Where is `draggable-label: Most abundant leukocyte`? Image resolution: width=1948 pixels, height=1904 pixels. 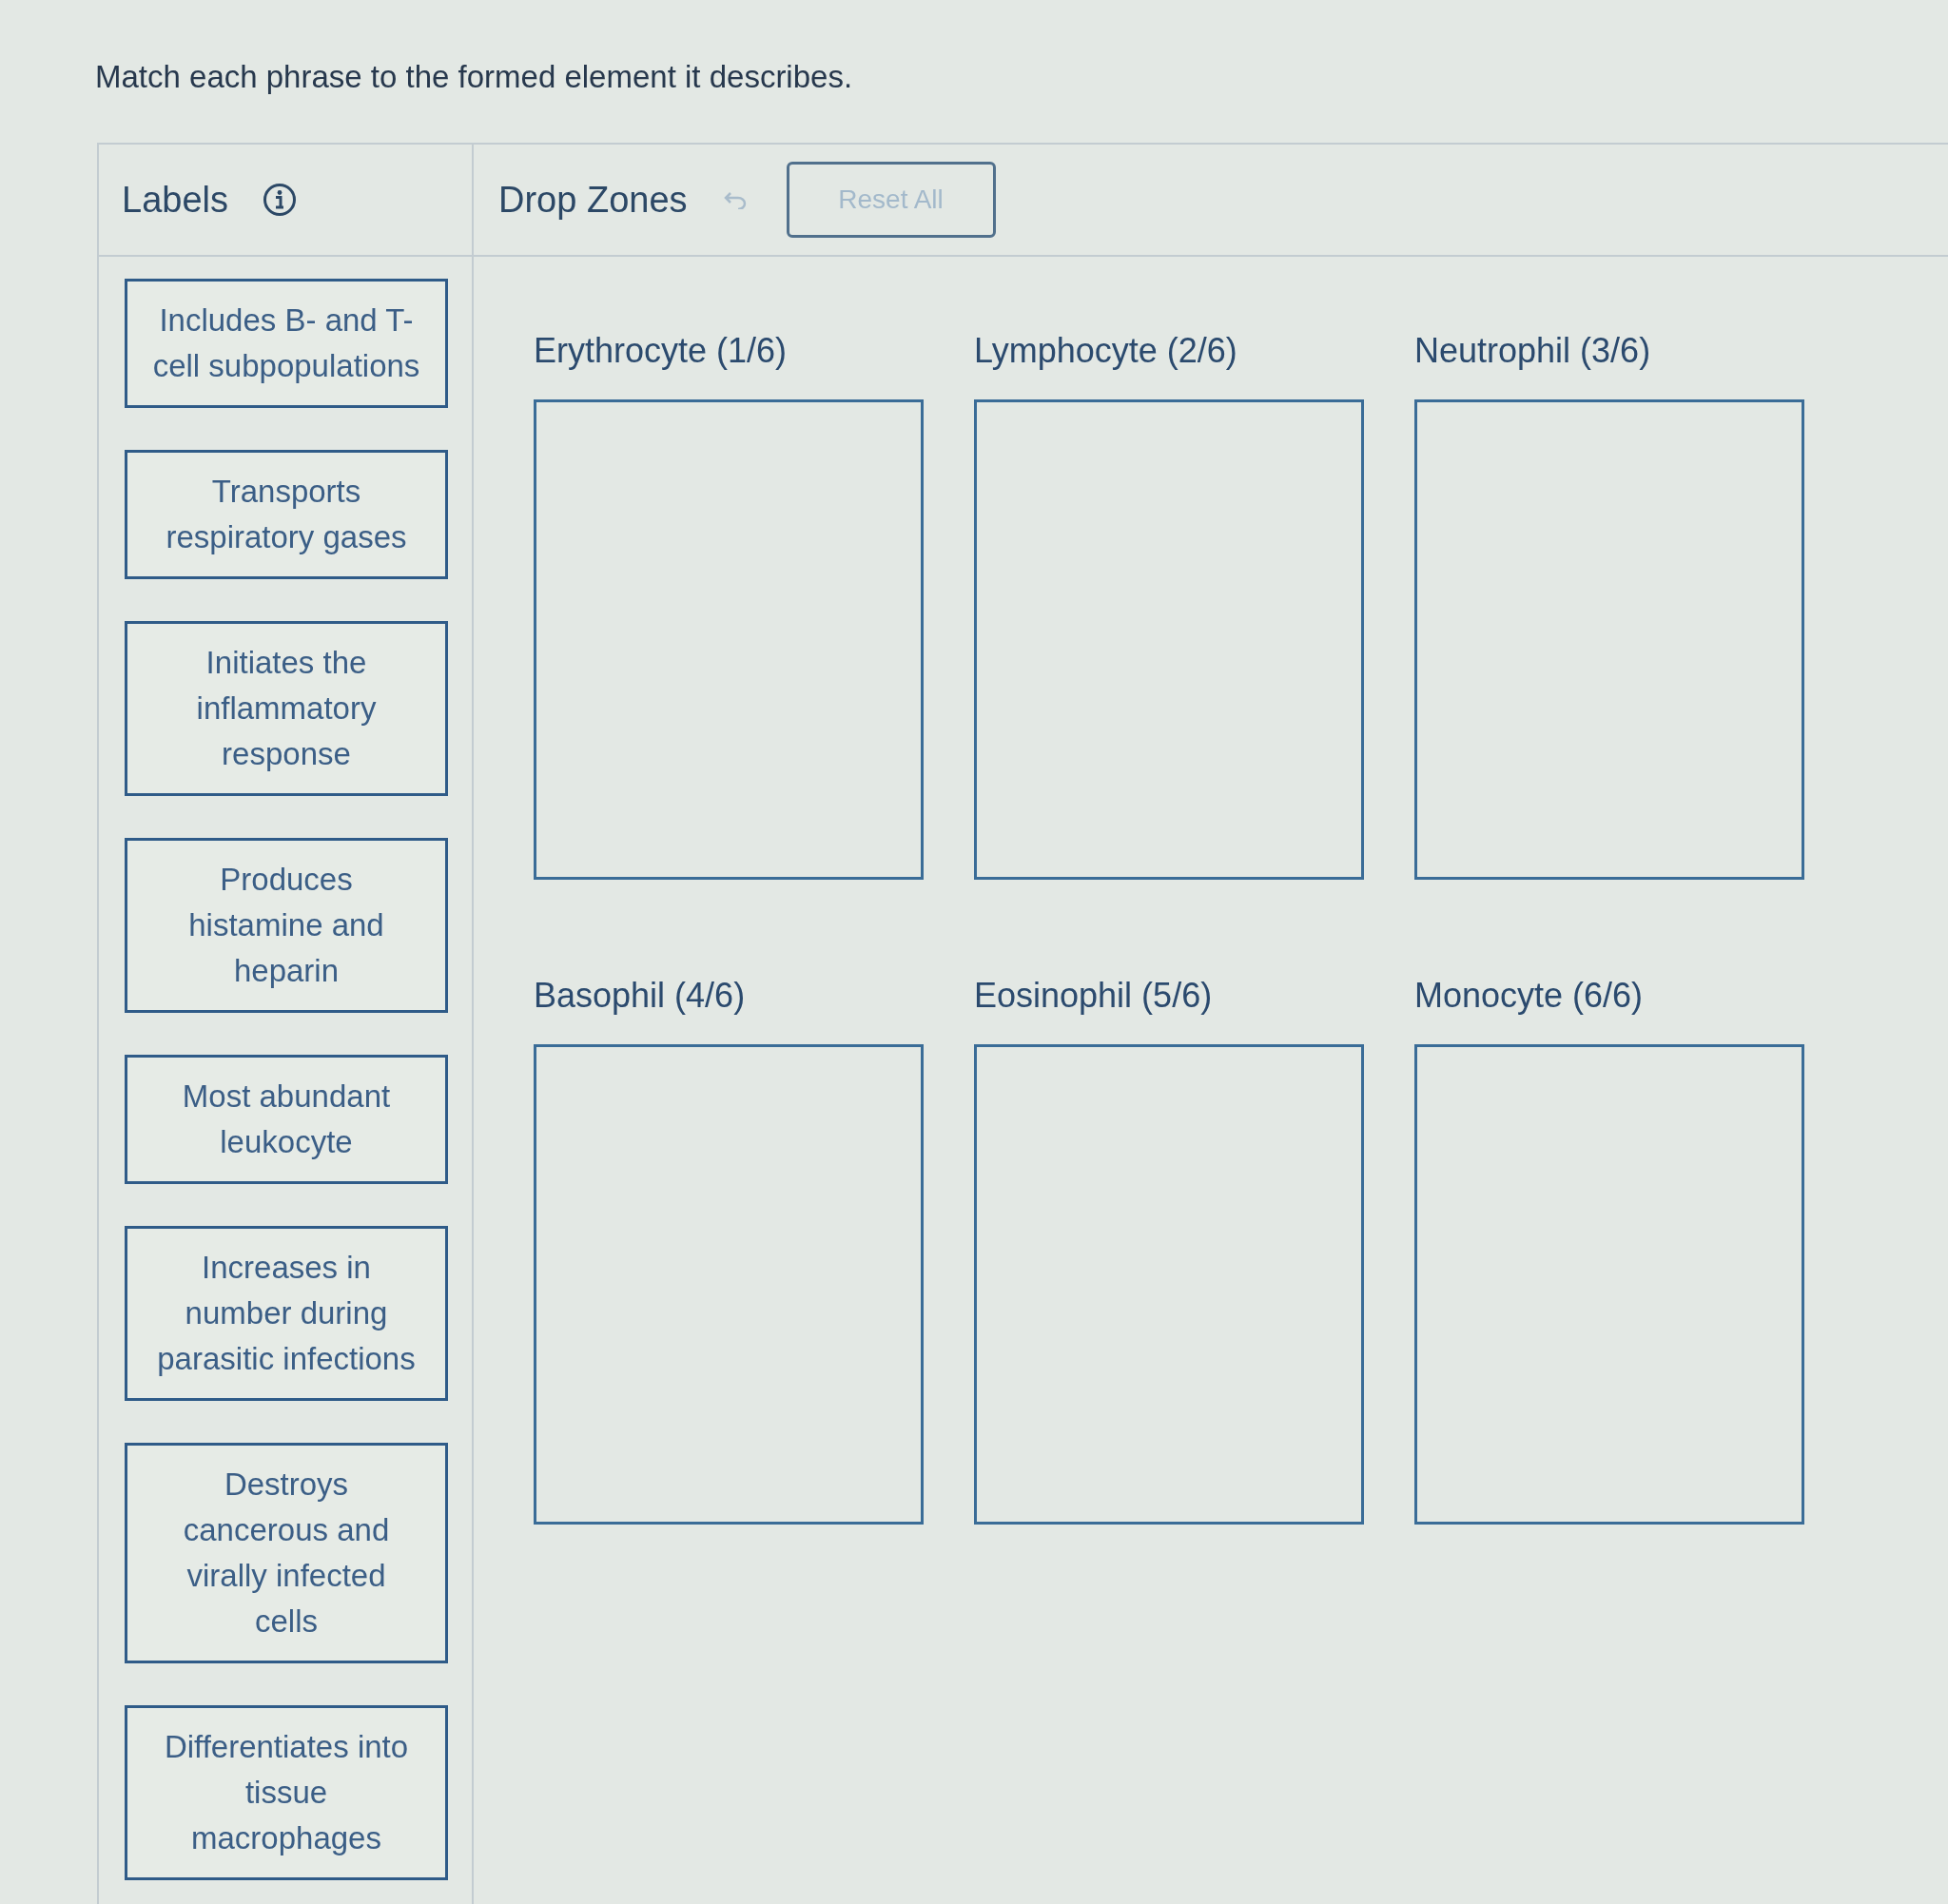
draggable-label: Most abundant leukocyte is located at coordinates (286, 1119).